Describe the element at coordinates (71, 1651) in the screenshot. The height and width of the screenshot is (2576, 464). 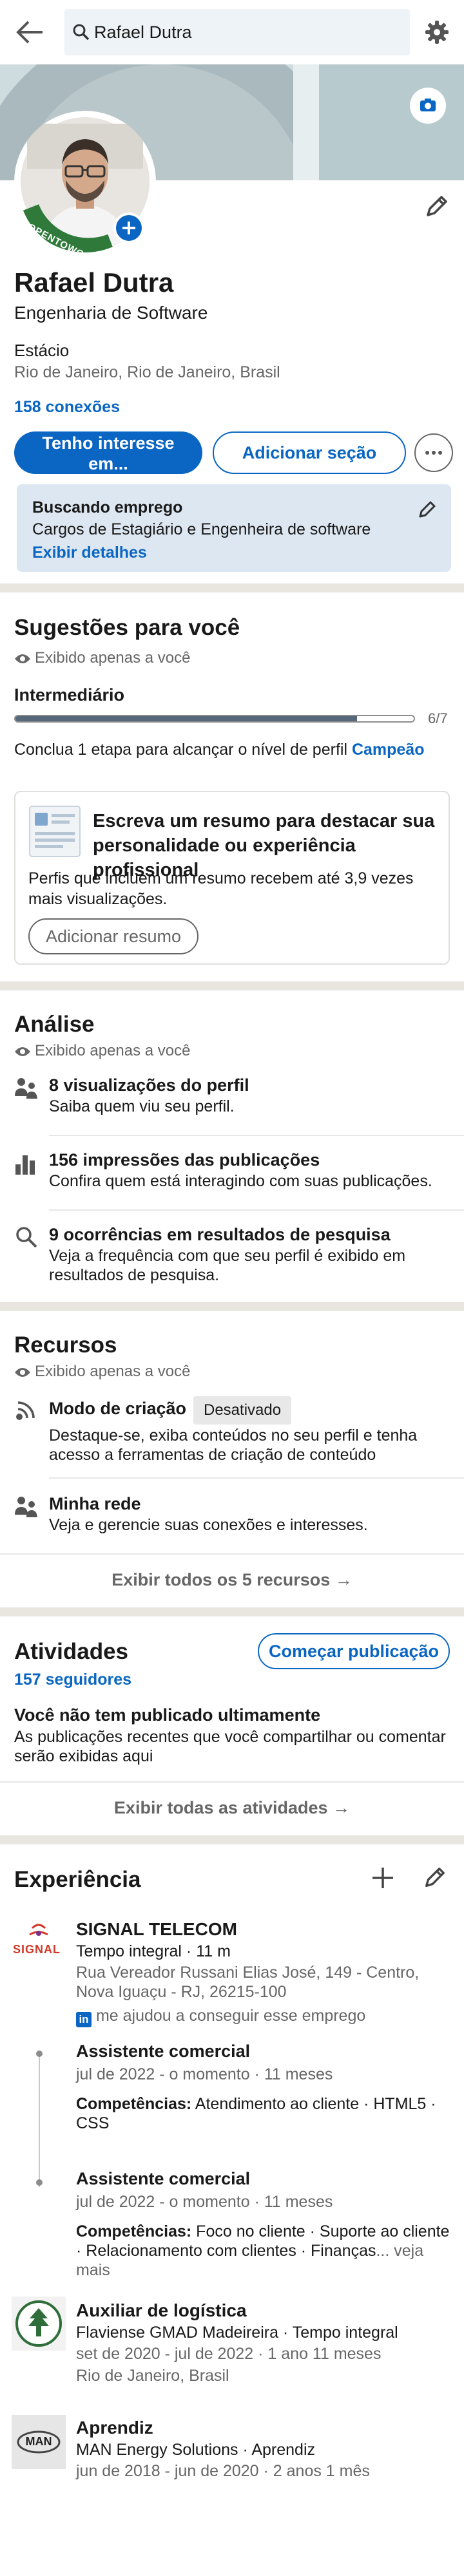
I see `activities-title: Atividades` at that location.